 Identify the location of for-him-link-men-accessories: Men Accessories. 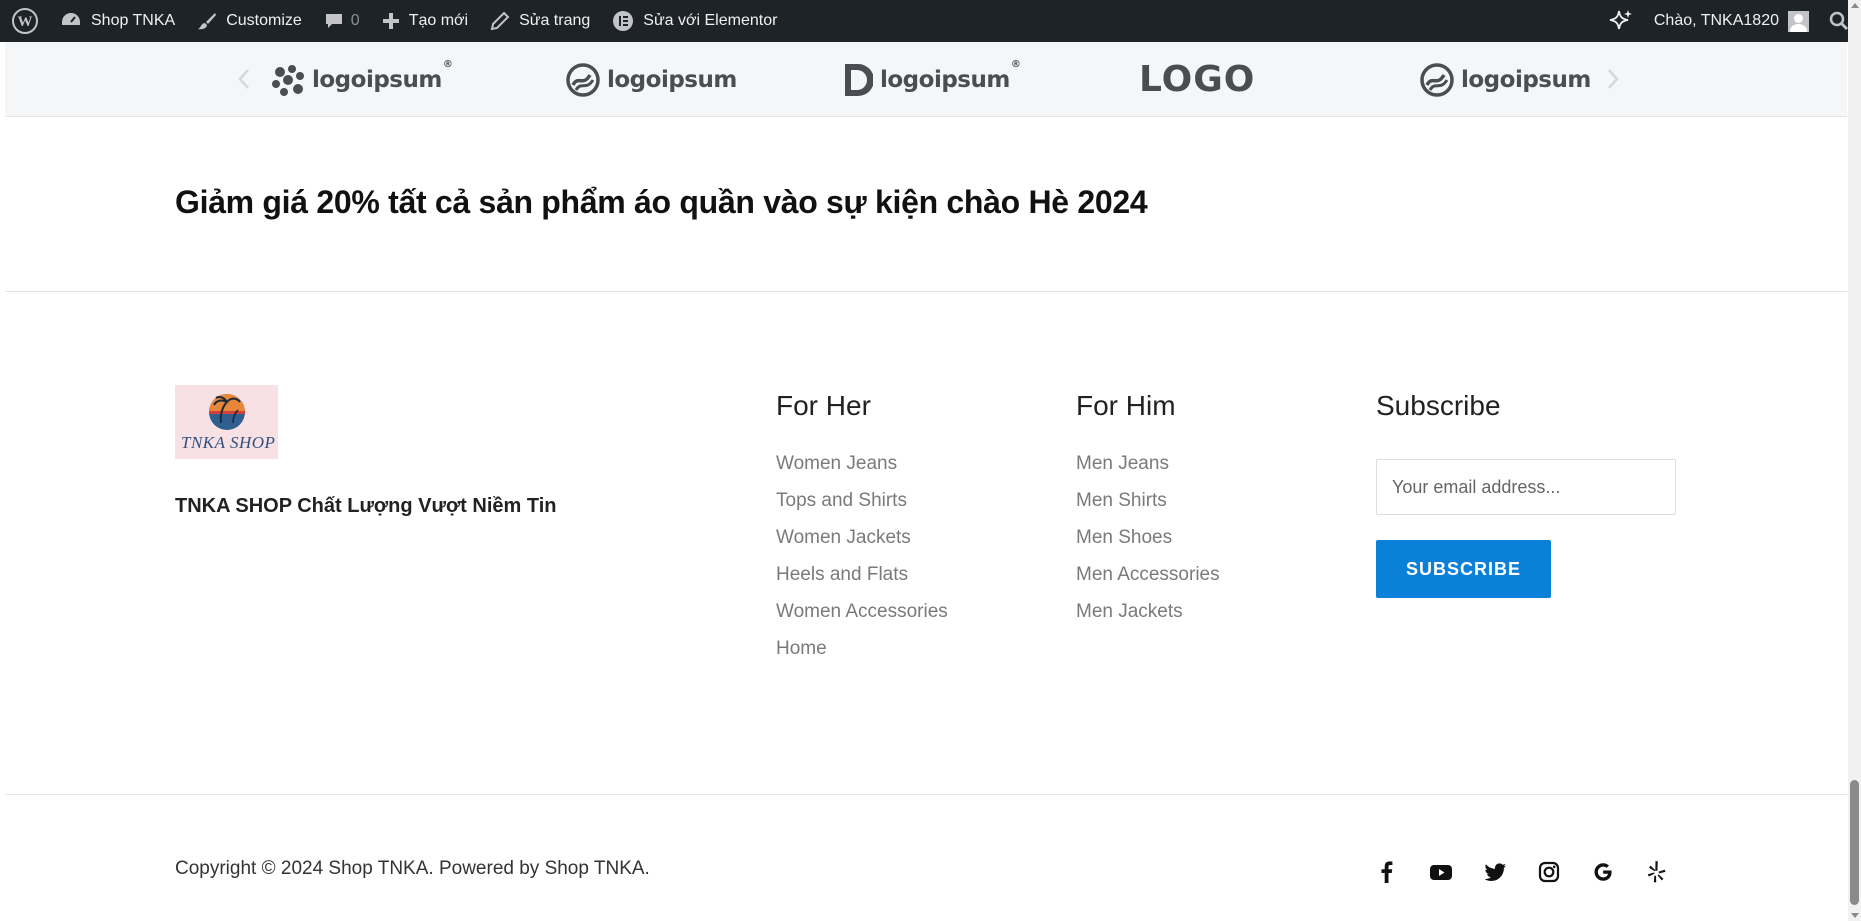
(1148, 581).